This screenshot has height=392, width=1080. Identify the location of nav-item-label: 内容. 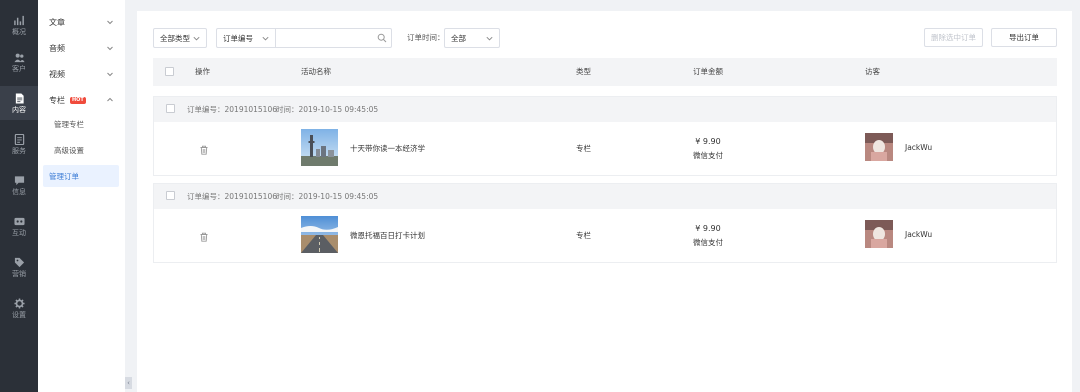
(19, 109).